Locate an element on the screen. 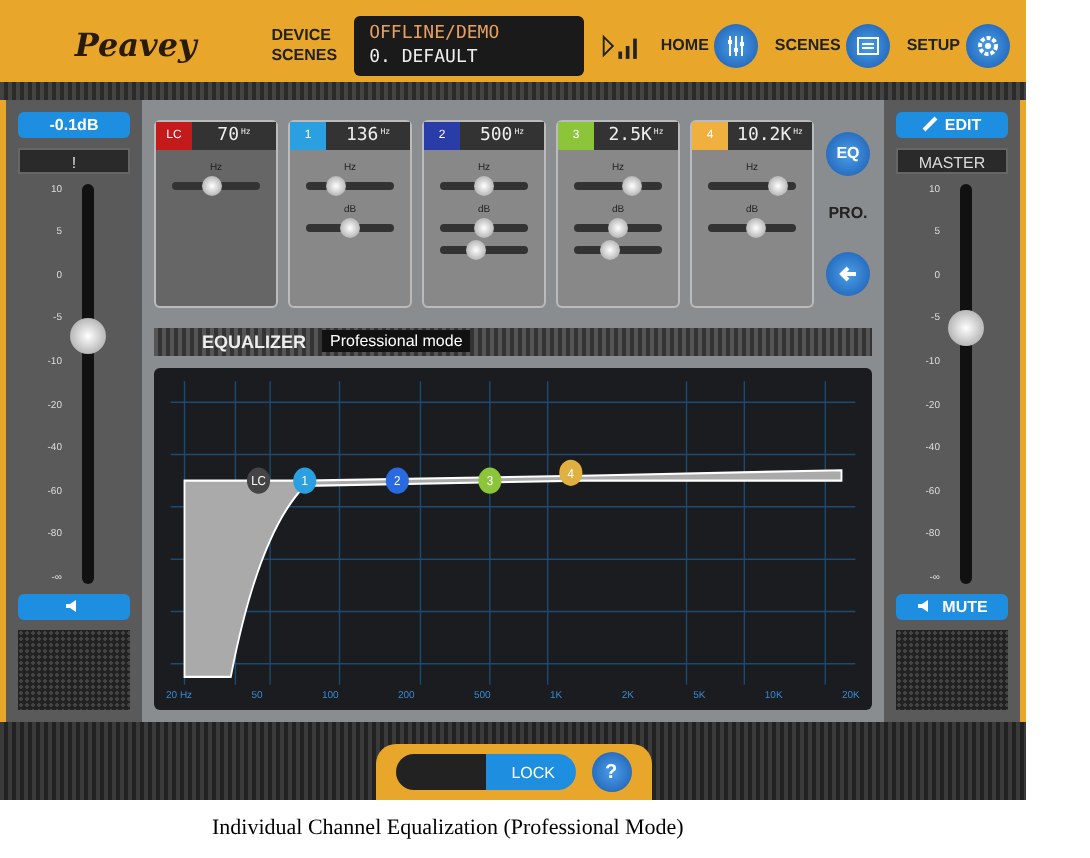 This screenshot has height=858, width=1090. arrow-left-icon is located at coordinates (848, 273).